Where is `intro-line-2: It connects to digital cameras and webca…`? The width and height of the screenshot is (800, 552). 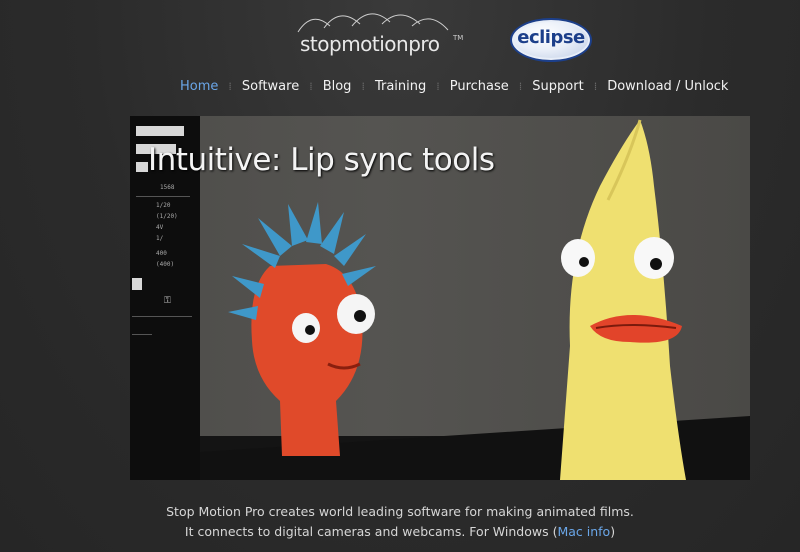 intro-line-2: It connects to digital cameras and webca… is located at coordinates (400, 532).